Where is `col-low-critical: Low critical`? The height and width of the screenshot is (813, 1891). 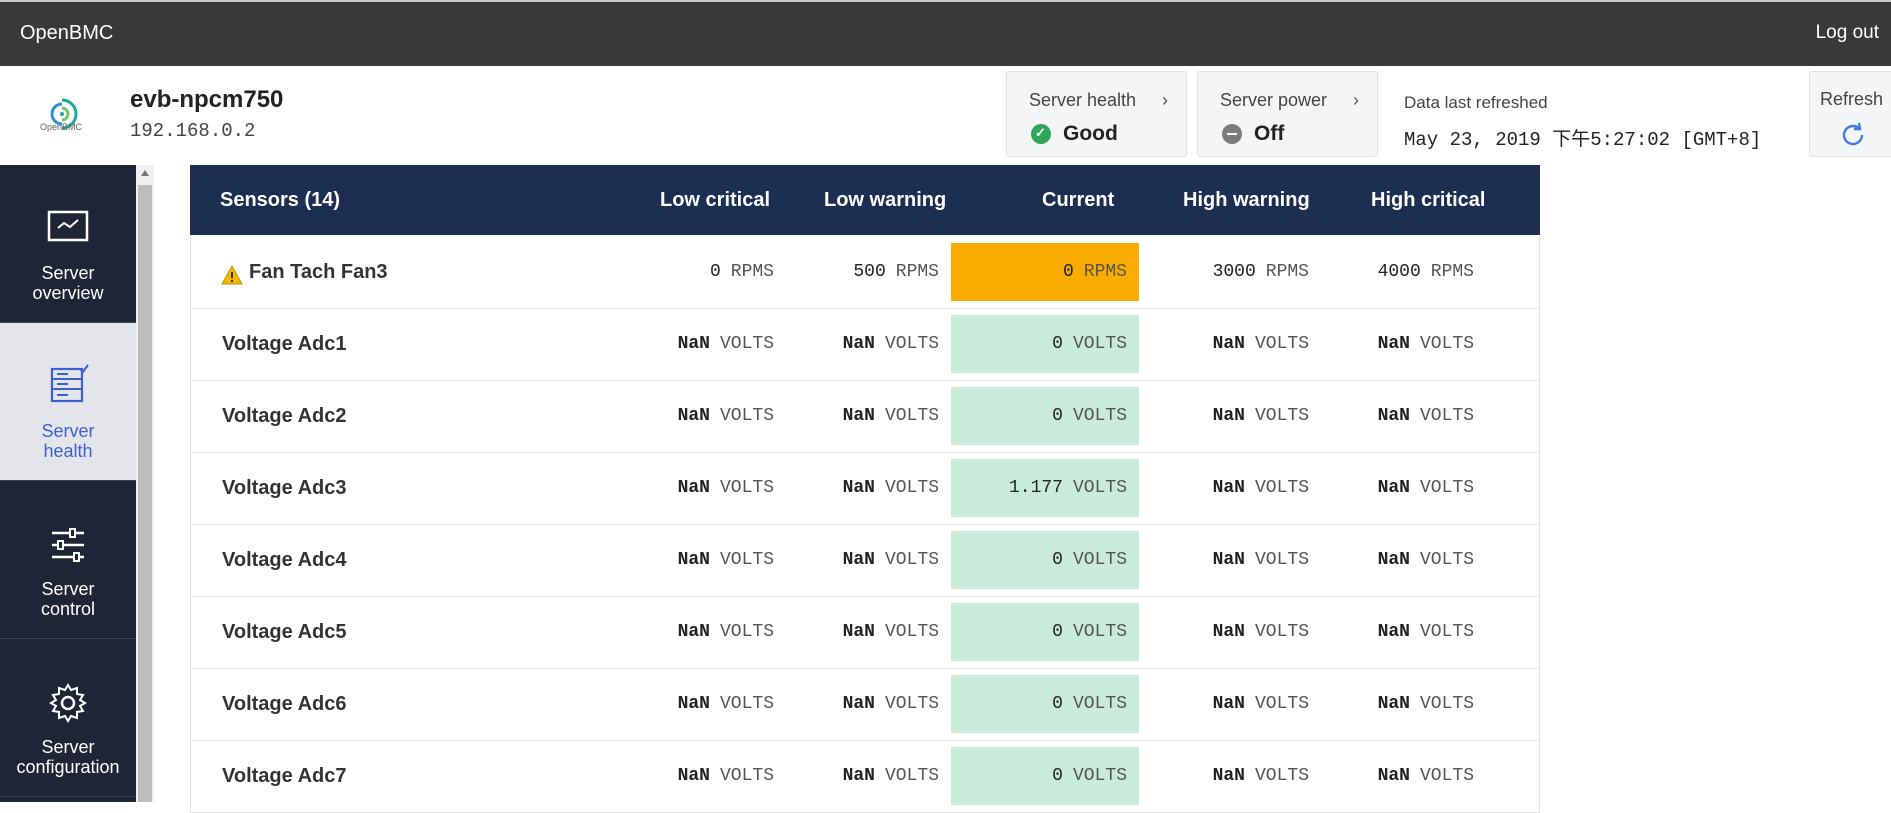 col-low-critical: Low critical is located at coordinates (715, 200).